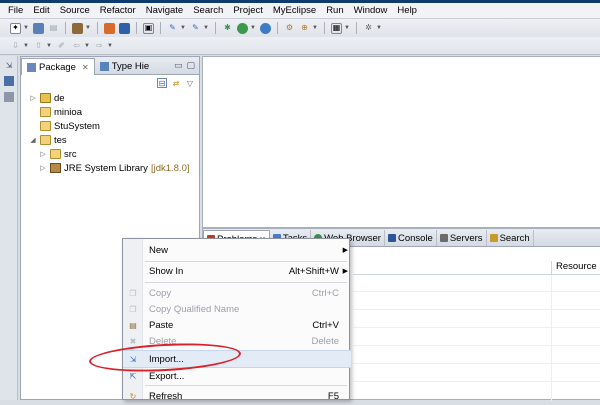  Describe the element at coordinates (265, 28) in the screenshot. I see `globe-icon` at that location.